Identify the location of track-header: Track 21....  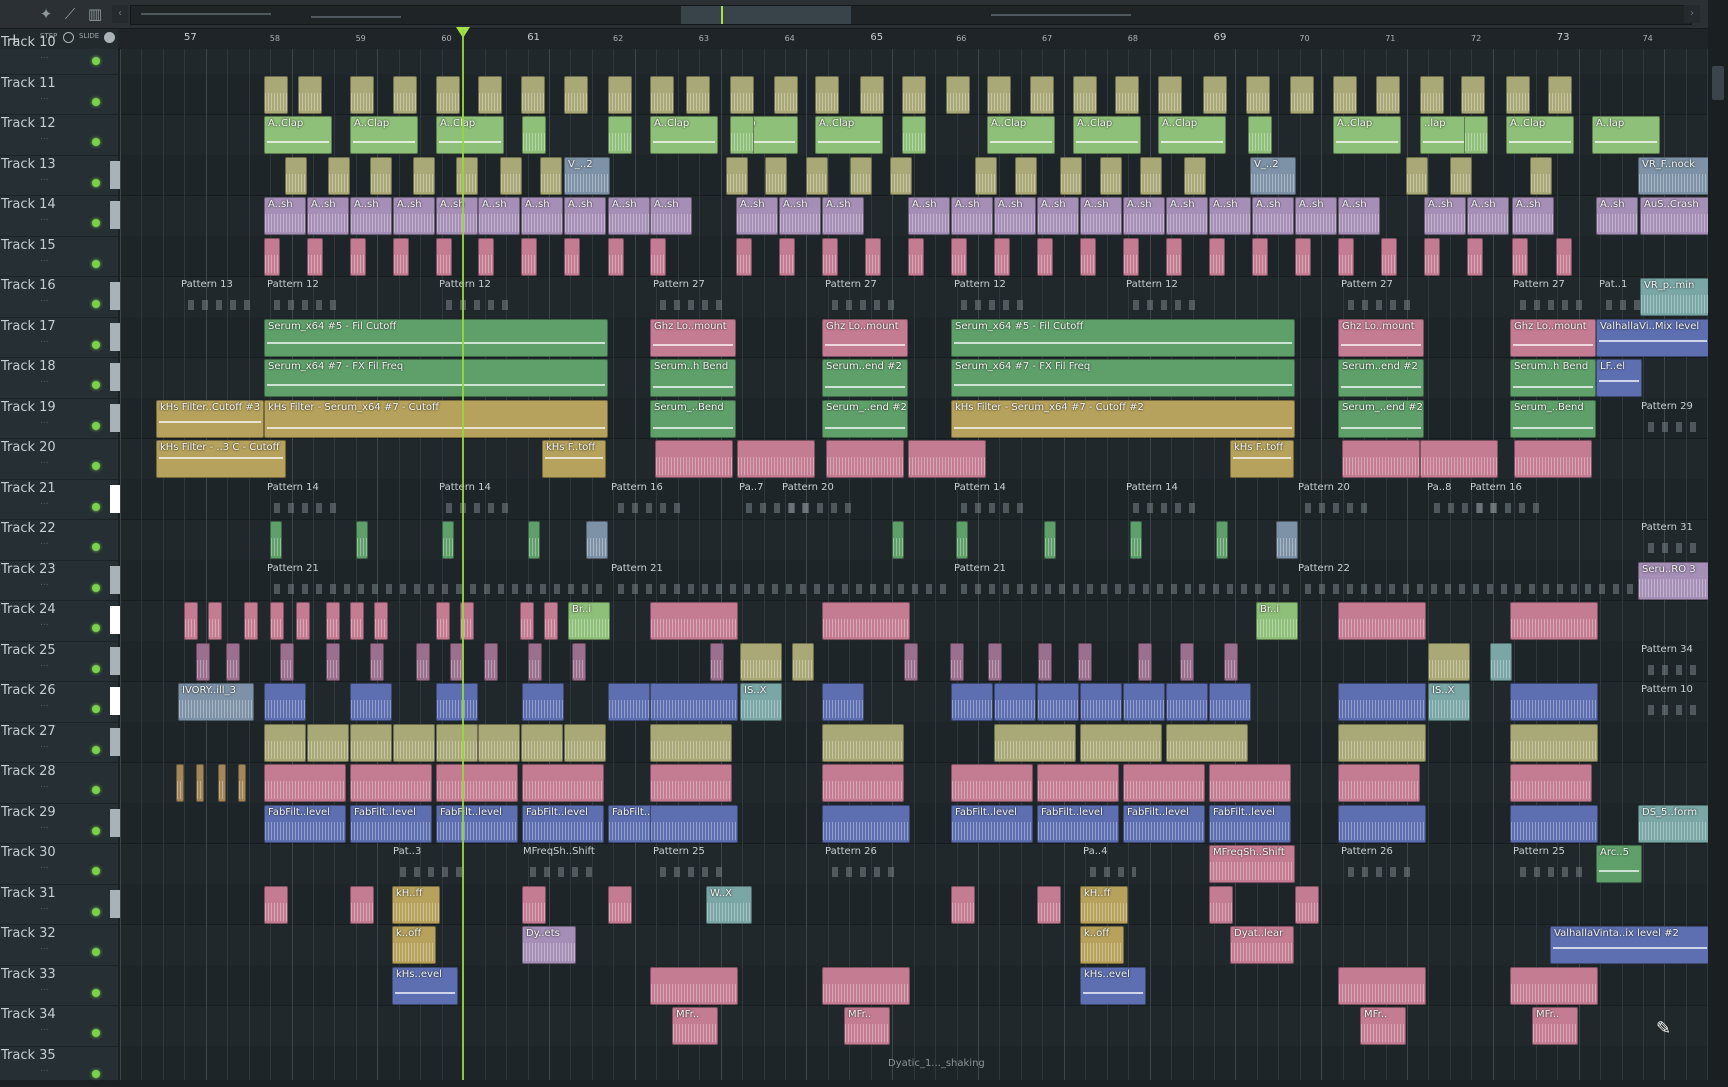
(59, 500).